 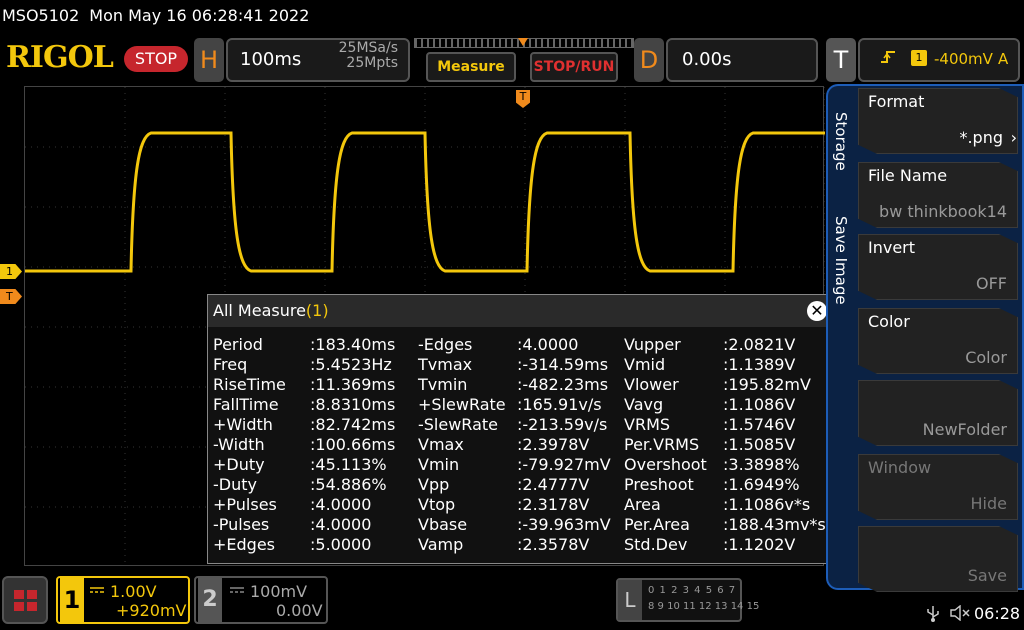 I want to click on measure-label: Std.Dev, so click(x=656, y=544).